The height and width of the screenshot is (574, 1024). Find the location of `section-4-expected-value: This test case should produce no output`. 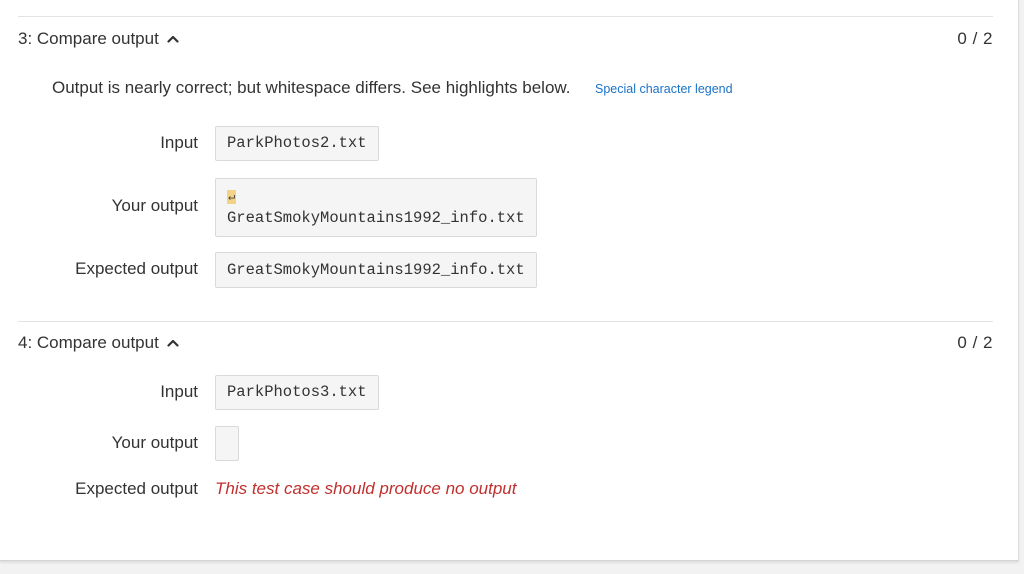

section-4-expected-value: This test case should produce no output is located at coordinates (366, 488).